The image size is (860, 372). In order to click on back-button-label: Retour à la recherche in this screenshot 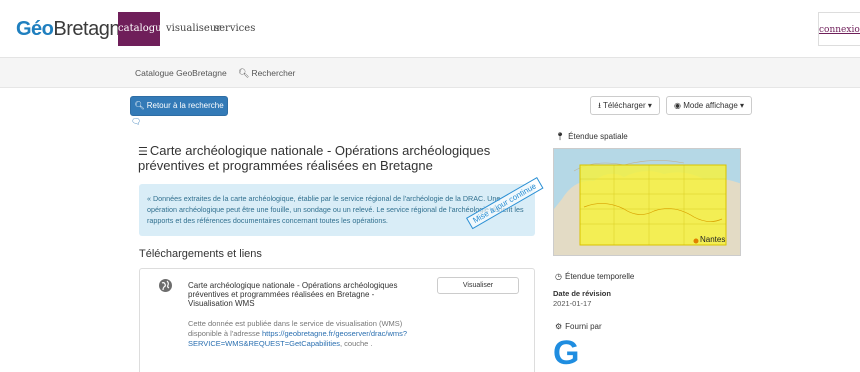, I will do `click(185, 105)`.